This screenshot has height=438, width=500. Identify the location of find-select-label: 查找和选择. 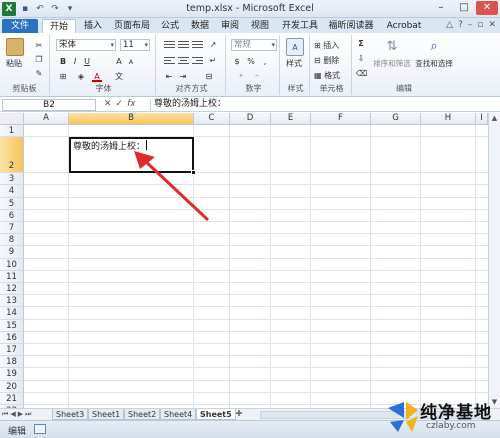
(434, 63).